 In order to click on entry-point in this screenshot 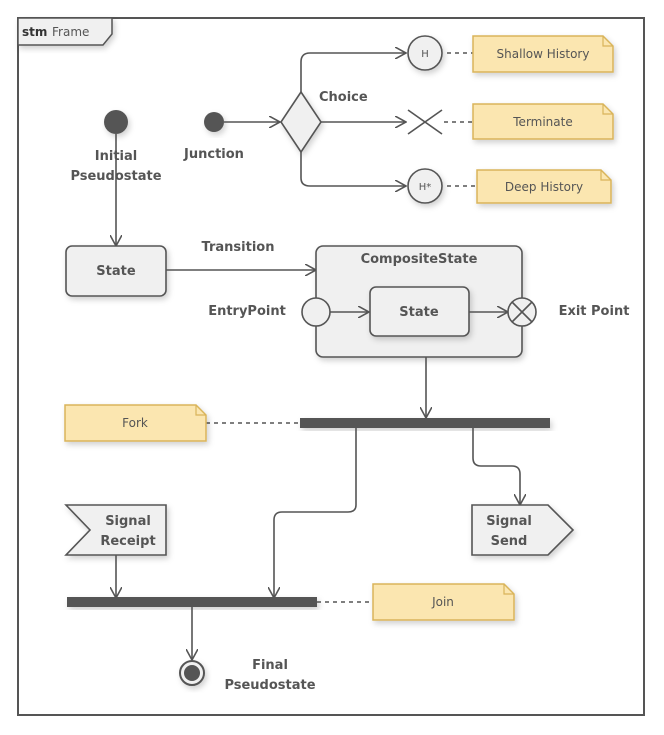, I will do `click(316, 312)`.